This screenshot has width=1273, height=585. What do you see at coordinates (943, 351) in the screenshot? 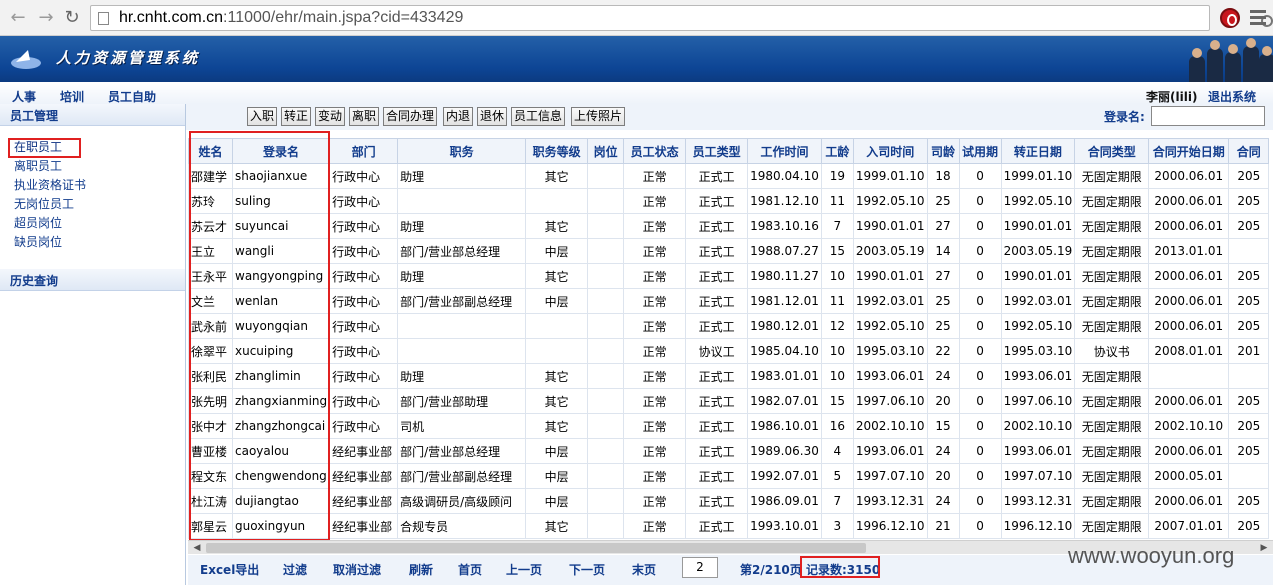
I see `table-cell: 22` at bounding box center [943, 351].